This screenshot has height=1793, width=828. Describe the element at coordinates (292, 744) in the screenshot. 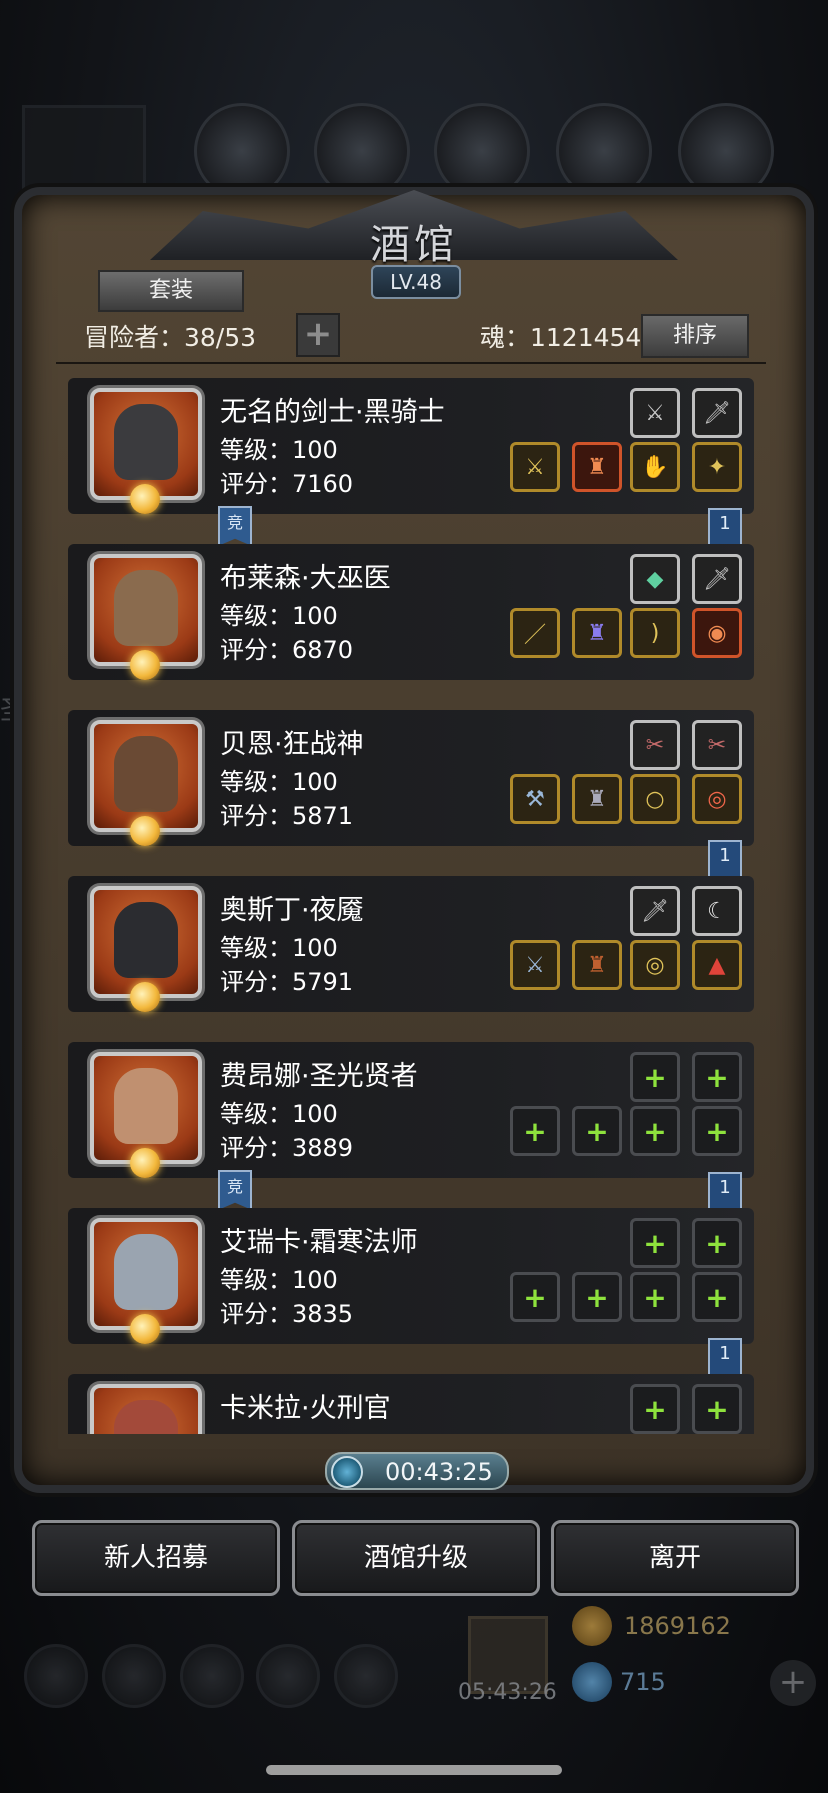

I see `hero-name: 贝恩·狂战神` at that location.